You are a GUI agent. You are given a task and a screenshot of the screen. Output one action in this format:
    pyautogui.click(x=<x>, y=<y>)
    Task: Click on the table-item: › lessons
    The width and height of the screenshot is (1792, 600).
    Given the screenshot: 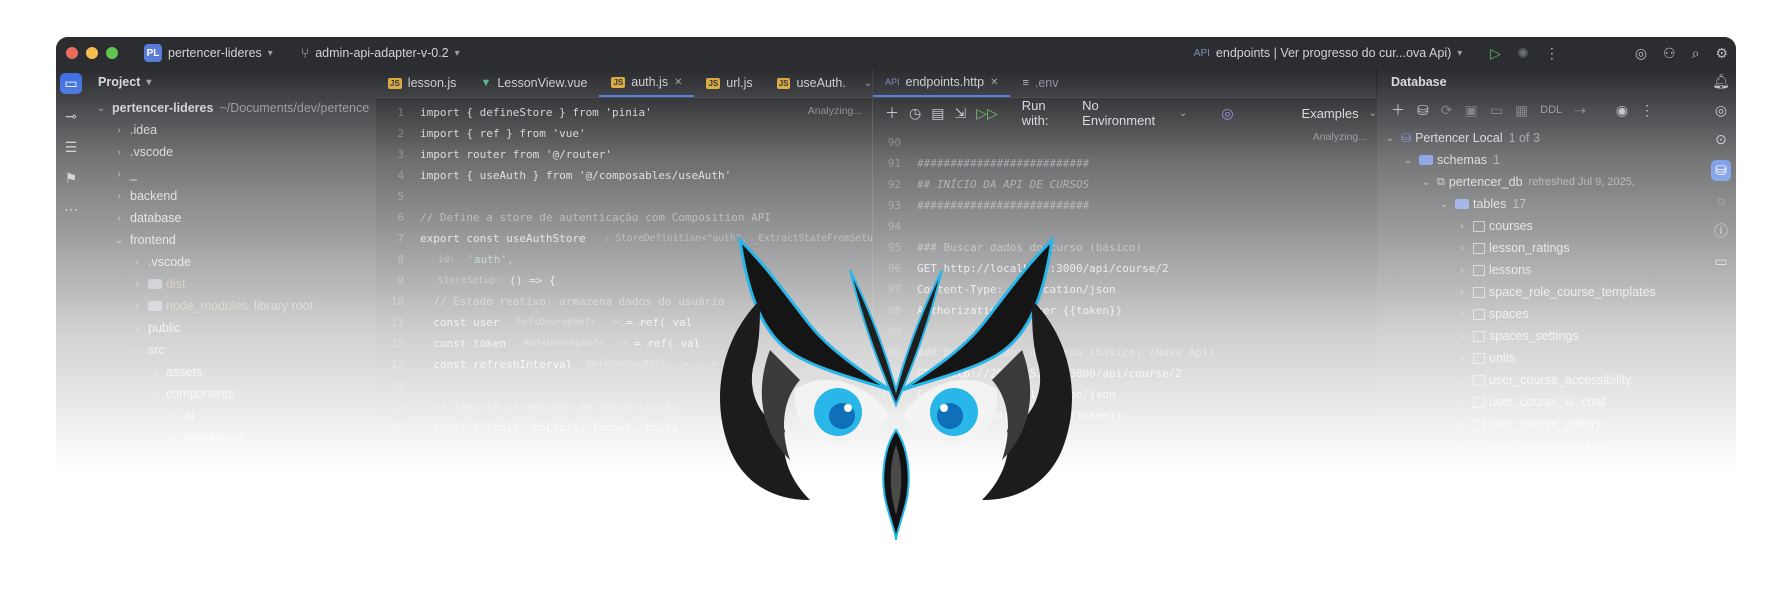 What is the action you would take?
    pyautogui.click(x=1542, y=270)
    